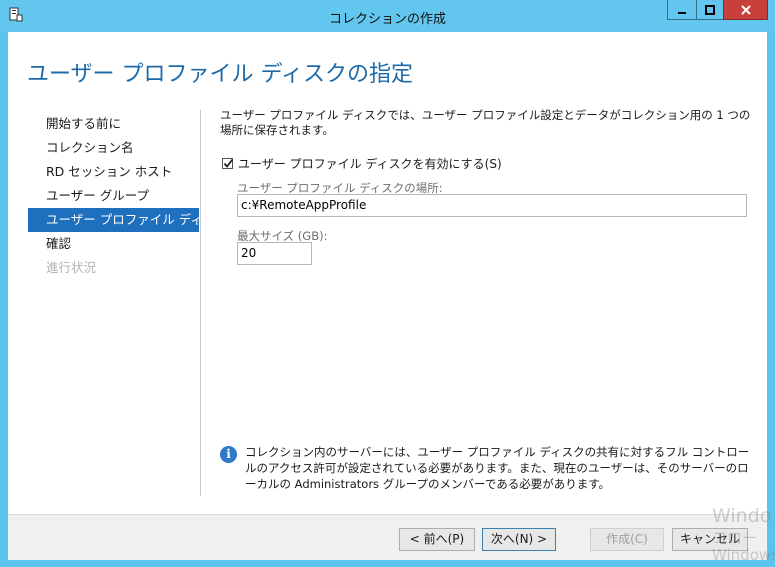  What do you see at coordinates (627, 539) in the screenshot?
I see `create-button: 作成(C)` at bounding box center [627, 539].